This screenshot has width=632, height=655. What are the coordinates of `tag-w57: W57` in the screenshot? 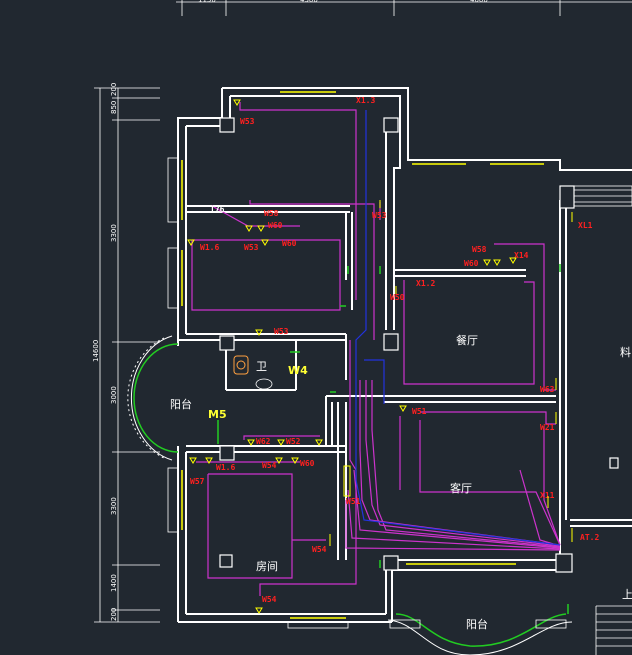 It's located at (197, 481).